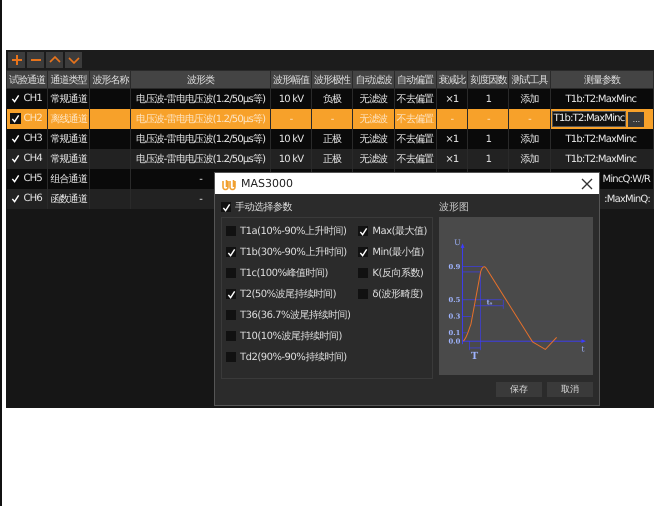 Image resolution: width=654 pixels, height=506 pixels. I want to click on column-header: 测量参数, so click(602, 79).